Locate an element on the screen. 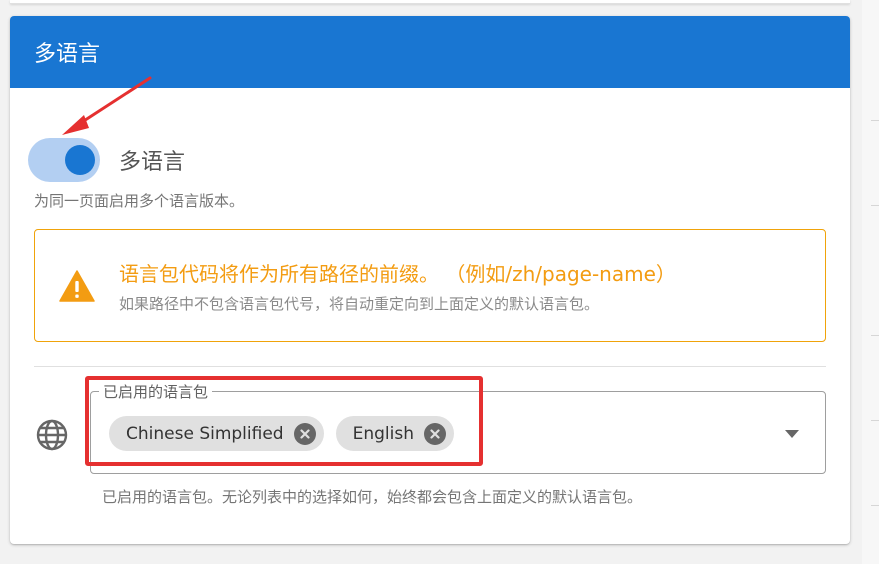 This screenshot has height=564, width=879. chip-english: English is located at coordinates (394, 433).